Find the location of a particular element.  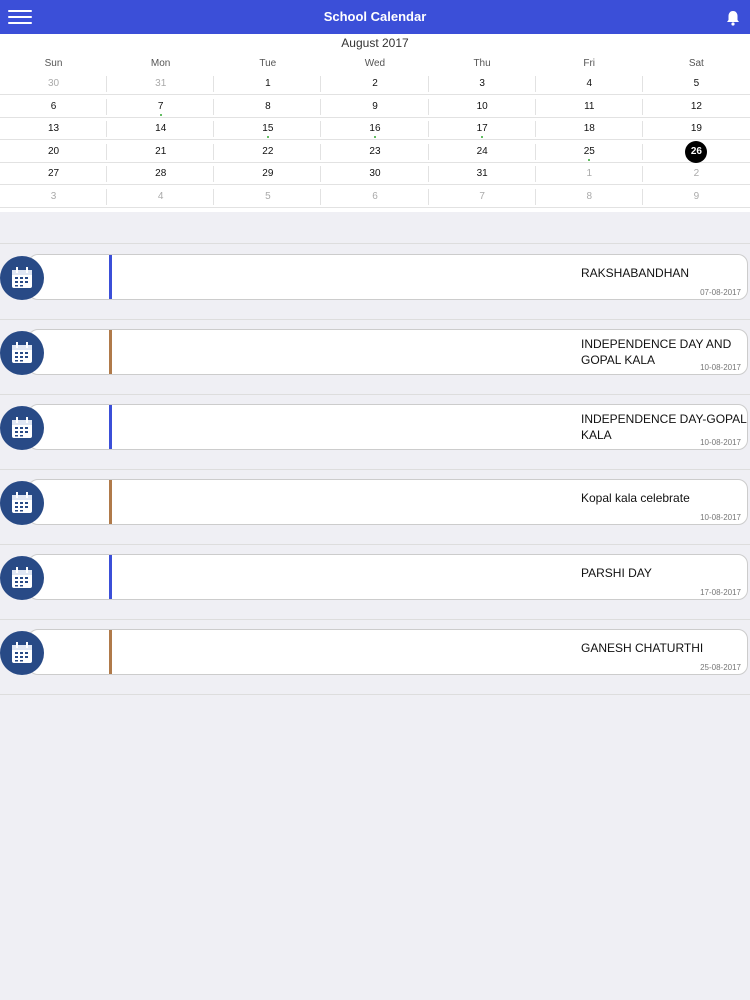

calendar-day-cell: 13 is located at coordinates (54, 129).